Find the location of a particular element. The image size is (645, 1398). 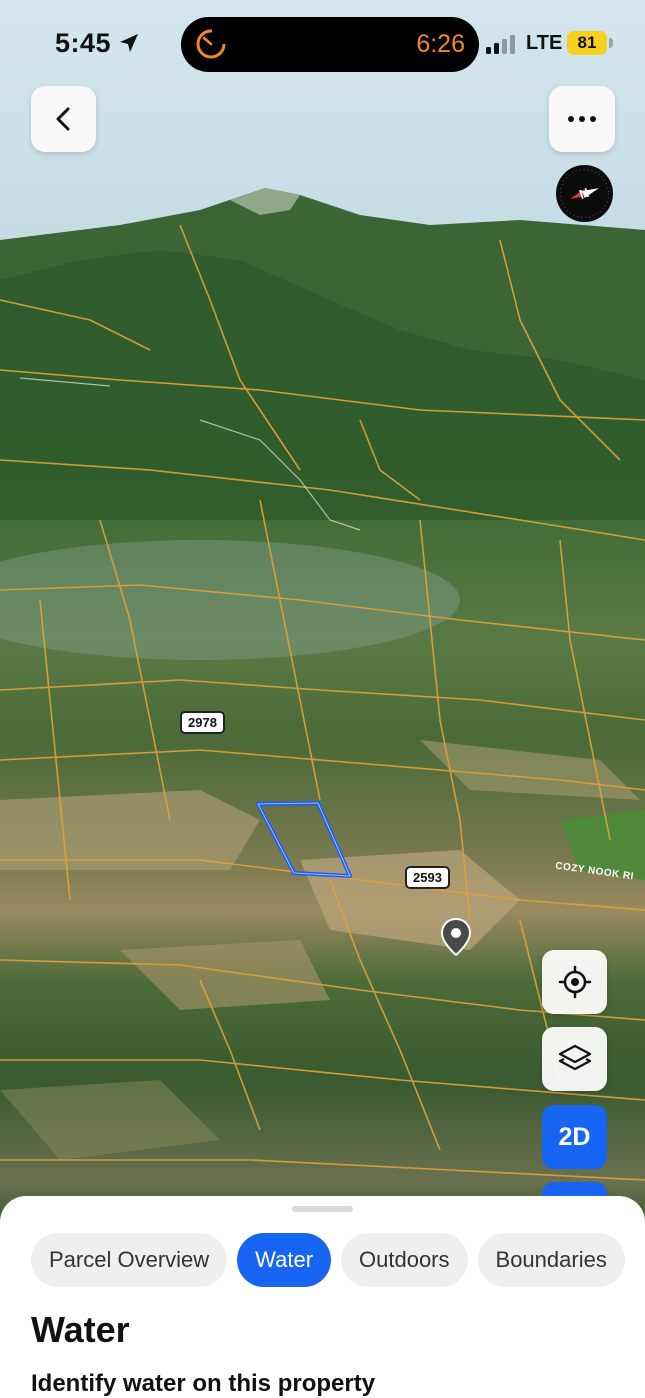

battery-level: 81 is located at coordinates (587, 42).